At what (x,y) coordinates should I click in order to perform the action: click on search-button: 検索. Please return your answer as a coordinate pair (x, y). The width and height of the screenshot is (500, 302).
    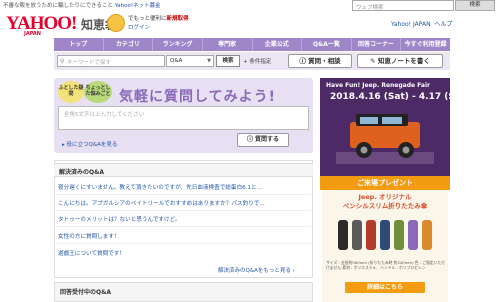
    Looking at the image, I should click on (228, 61).